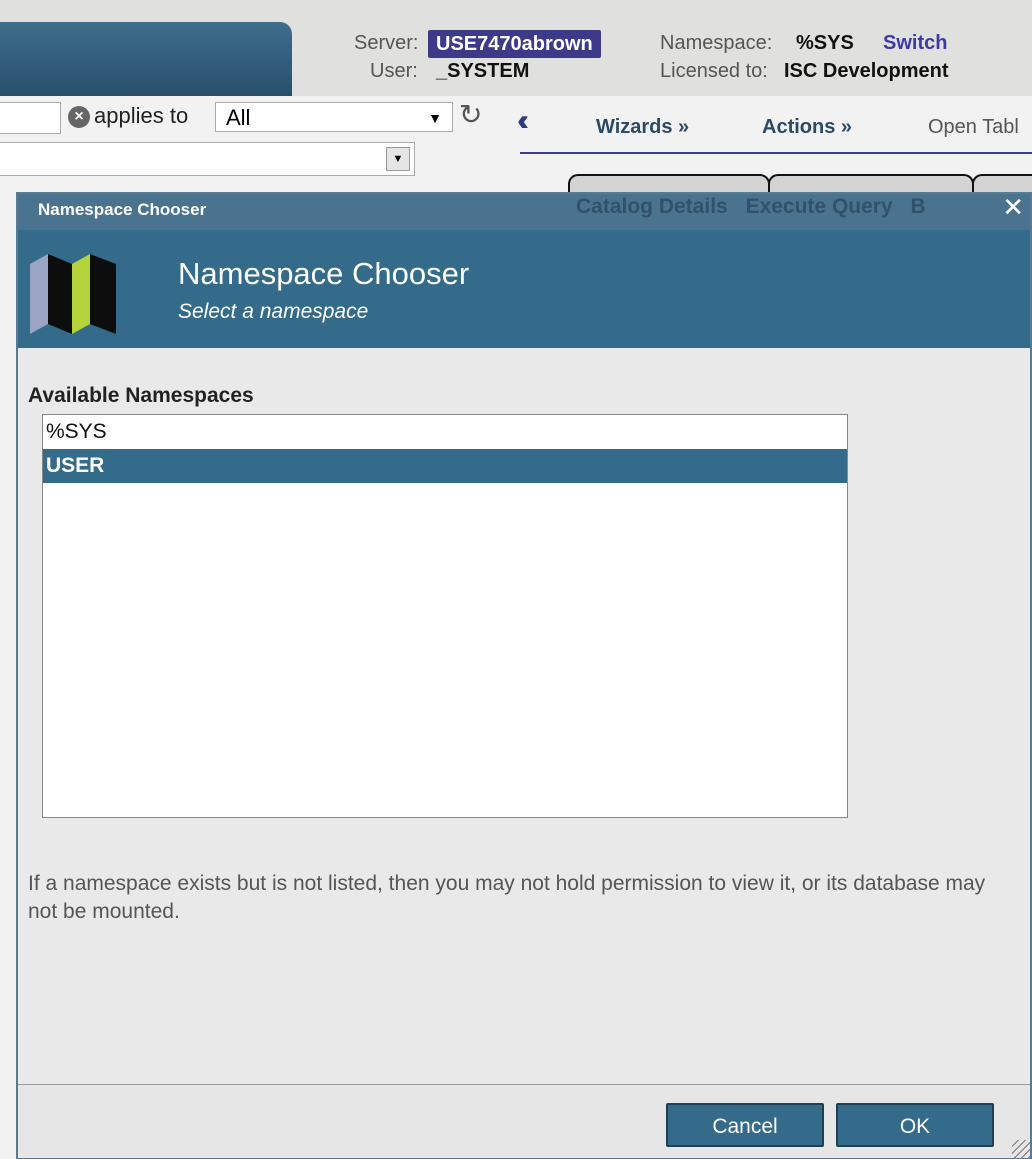 The width and height of the screenshot is (1032, 1159). What do you see at coordinates (483, 71) in the screenshot?
I see `user-value: _SYSTEM` at bounding box center [483, 71].